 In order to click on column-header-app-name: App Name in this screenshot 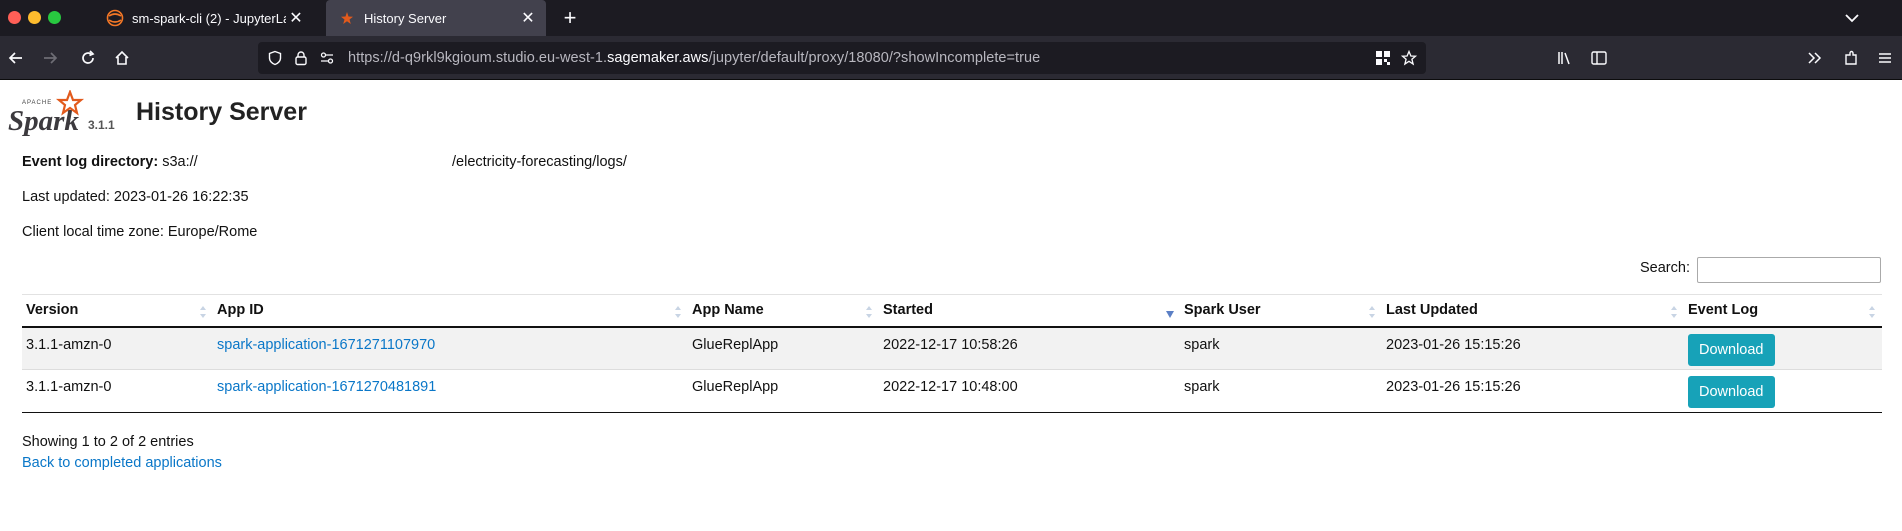, I will do `click(783, 311)`.